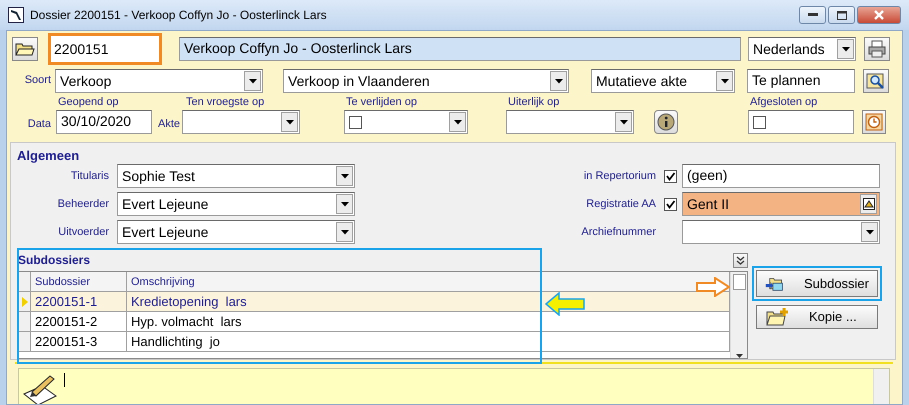  I want to click on field-label: Uitvoerder, so click(83, 232).